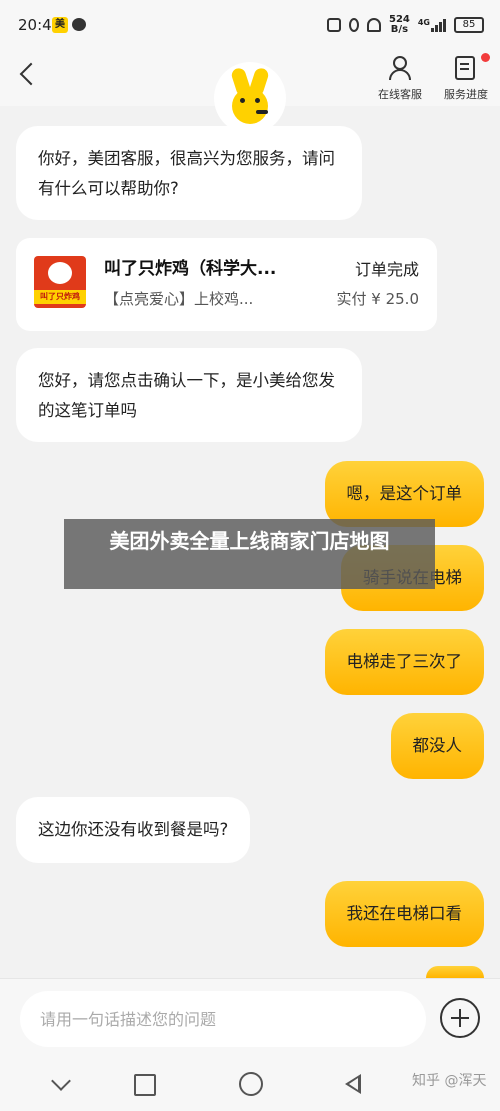 Image resolution: width=500 pixels, height=1111 pixels. I want to click on back-button, so click(29, 75).